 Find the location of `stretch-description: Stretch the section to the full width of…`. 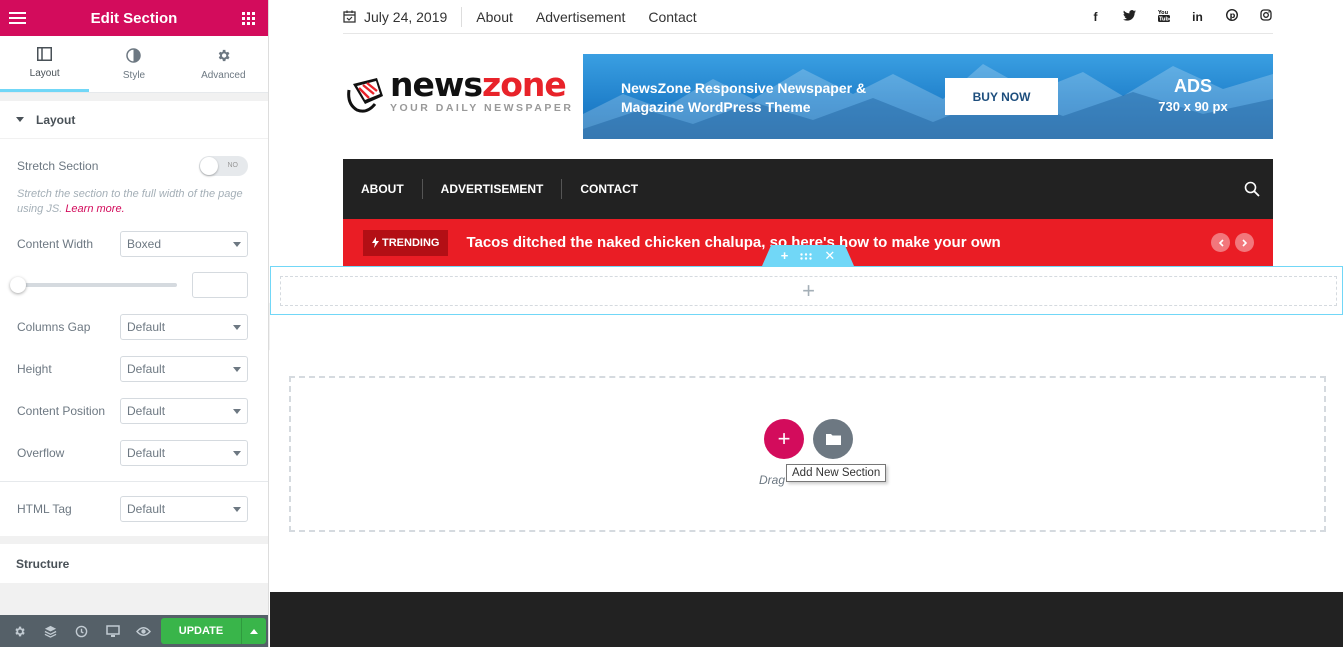

stretch-description: Stretch the section to the full width of… is located at coordinates (134, 202).